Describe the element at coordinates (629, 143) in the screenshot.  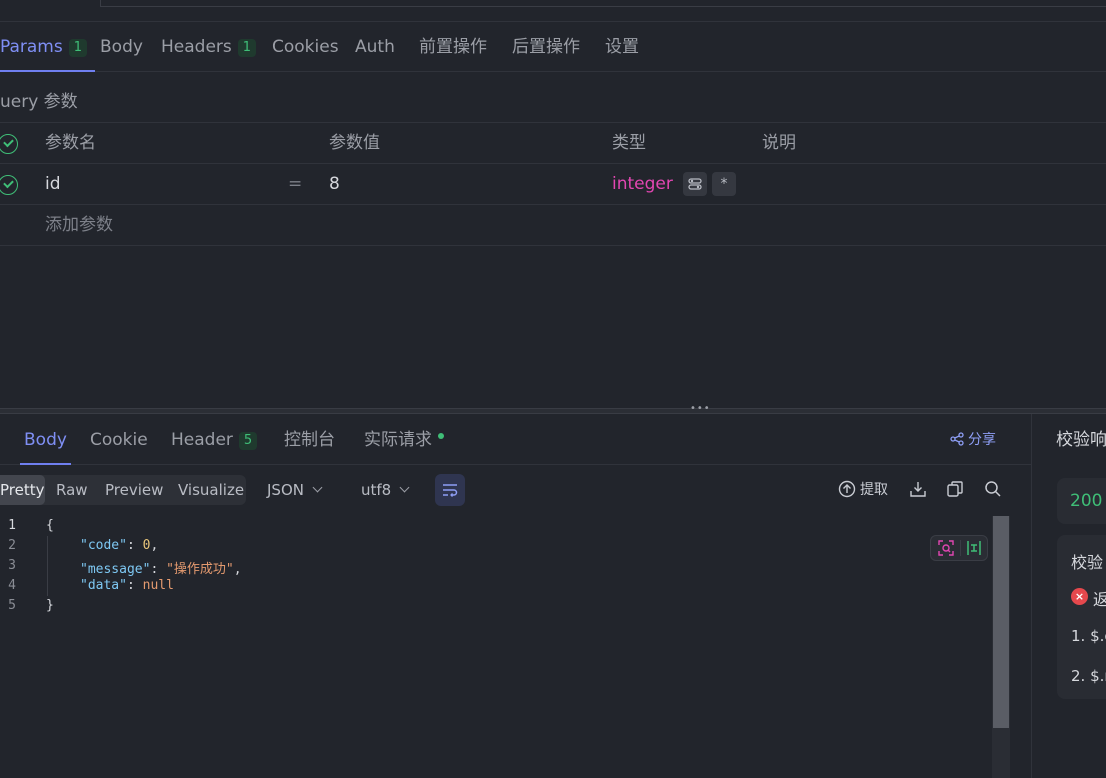
I see `column-header-type: 类型` at that location.